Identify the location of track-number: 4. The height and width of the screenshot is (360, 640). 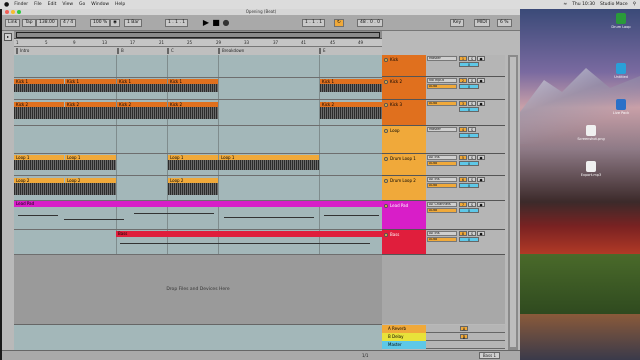
(463, 129).